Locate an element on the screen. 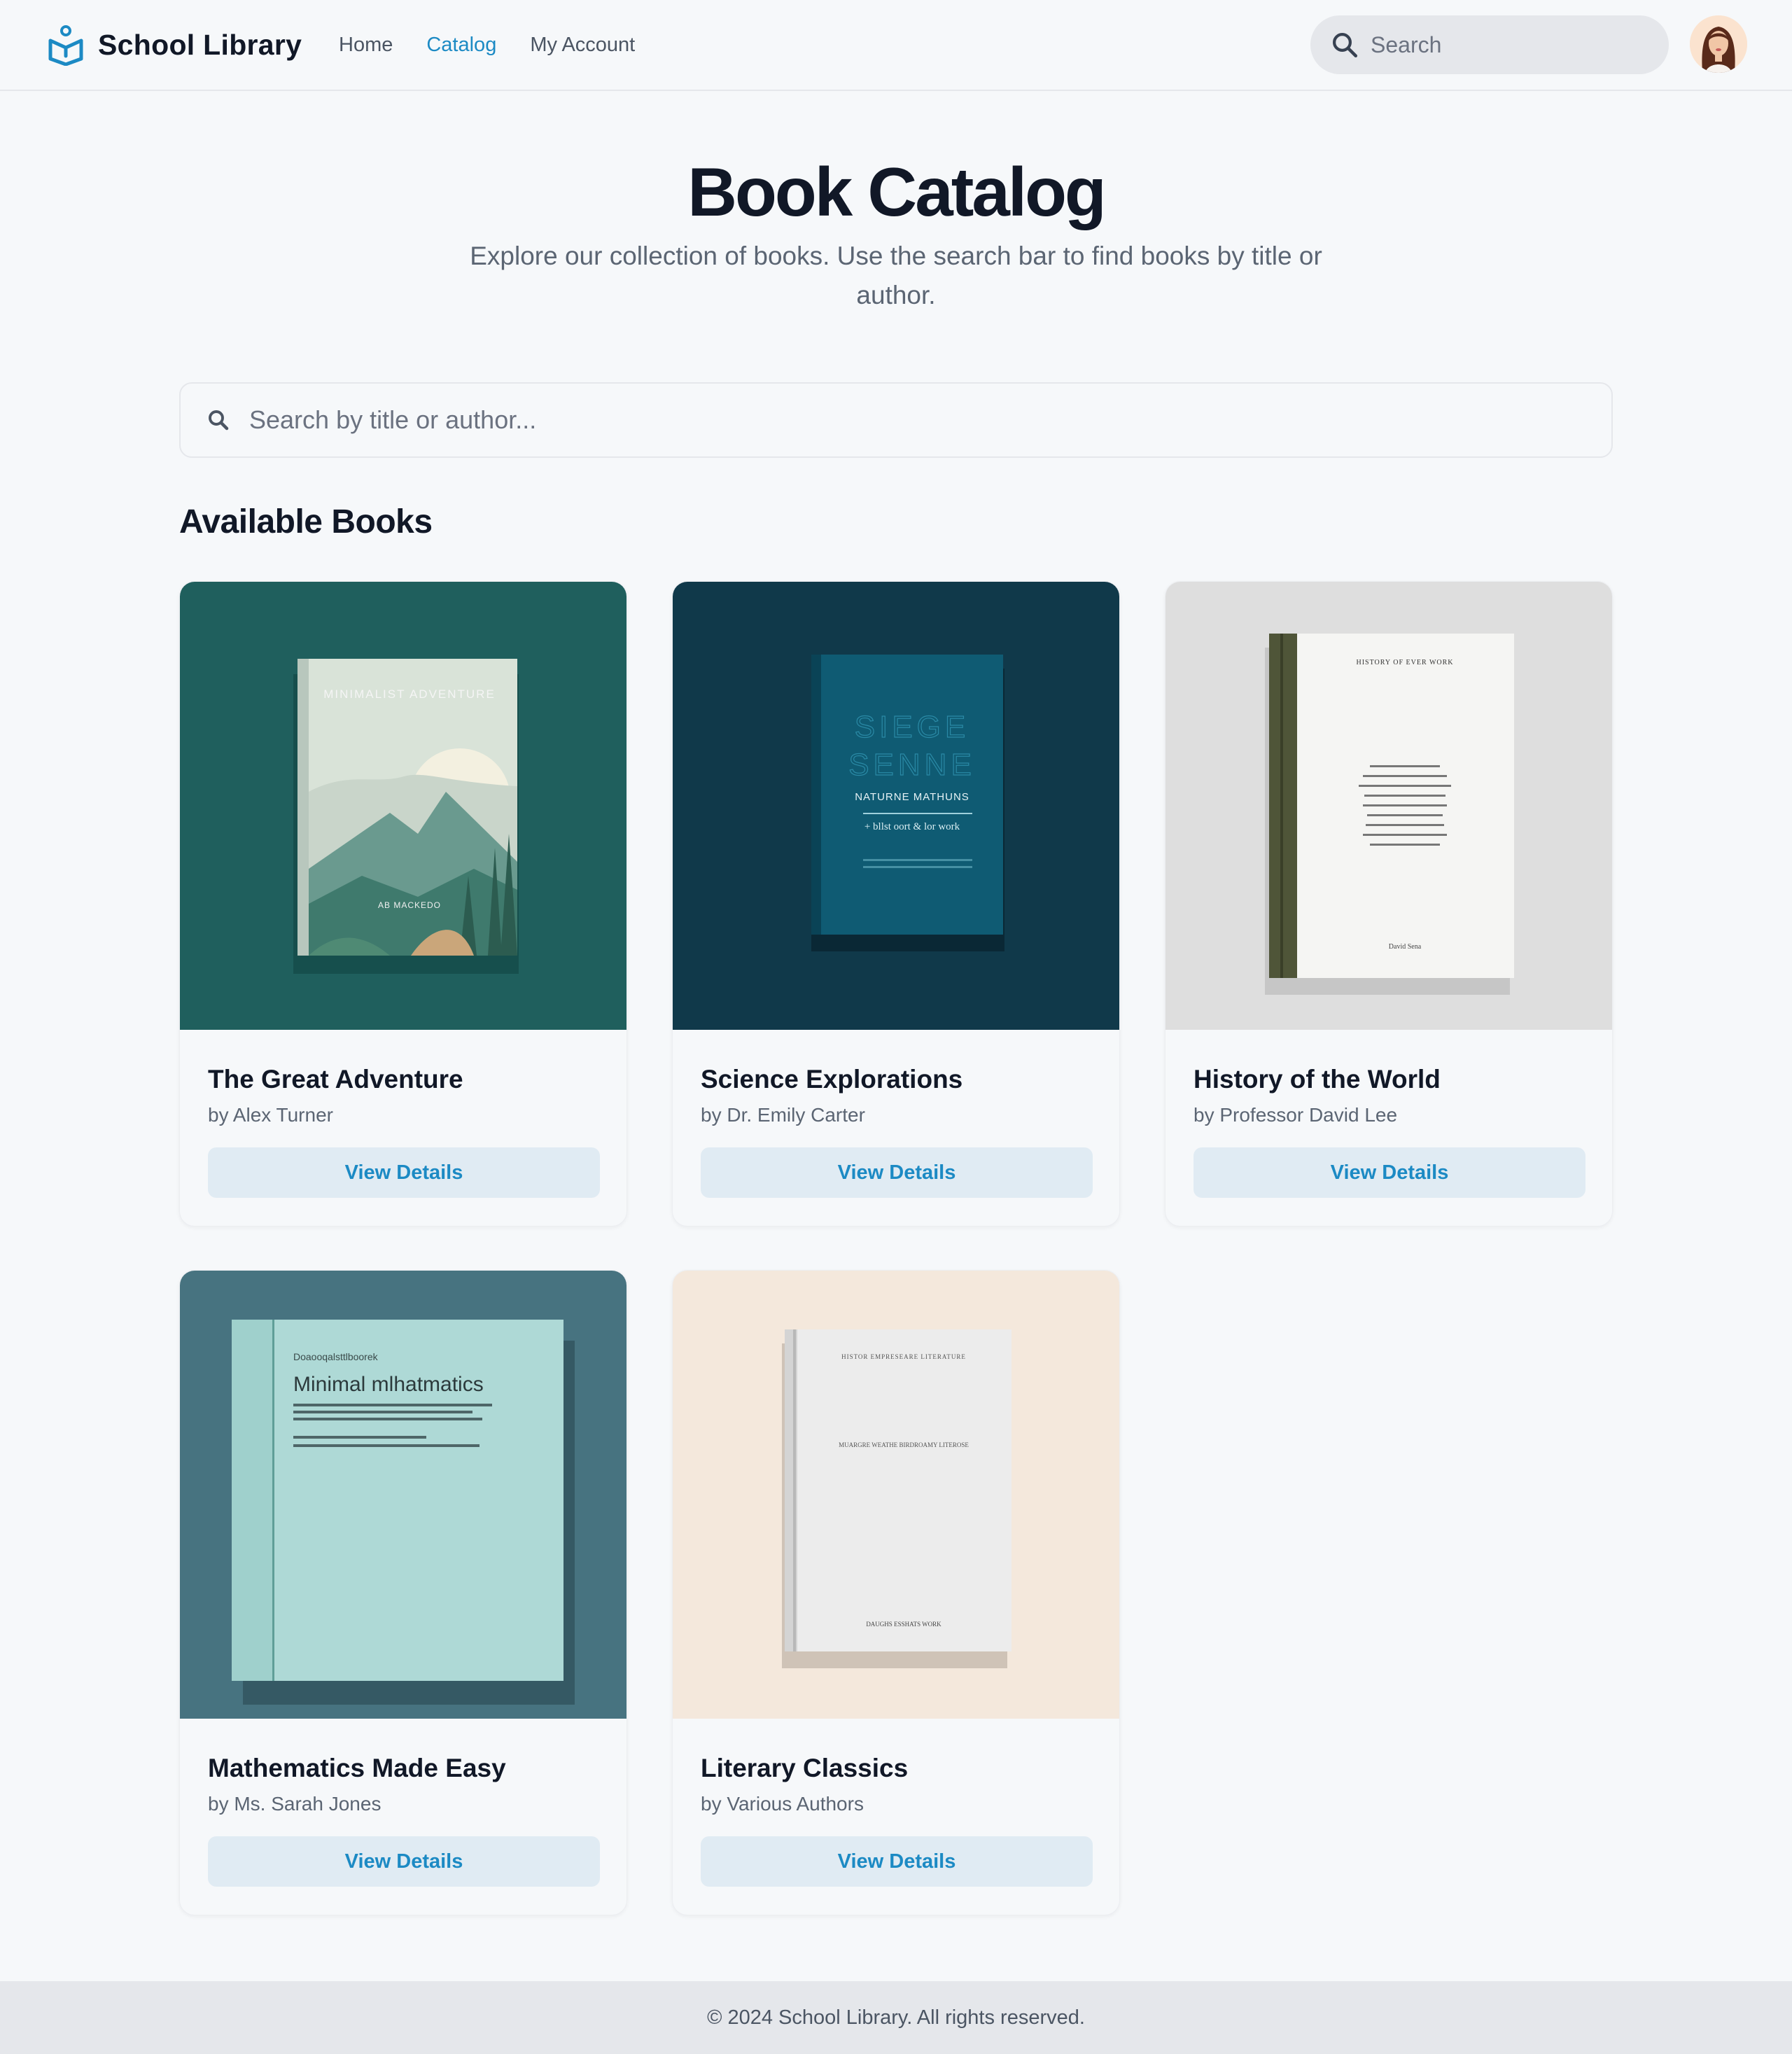 The width and height of the screenshot is (1792, 2054). cover-footer: DAUGHS ESSHATS WORK is located at coordinates (903, 1624).